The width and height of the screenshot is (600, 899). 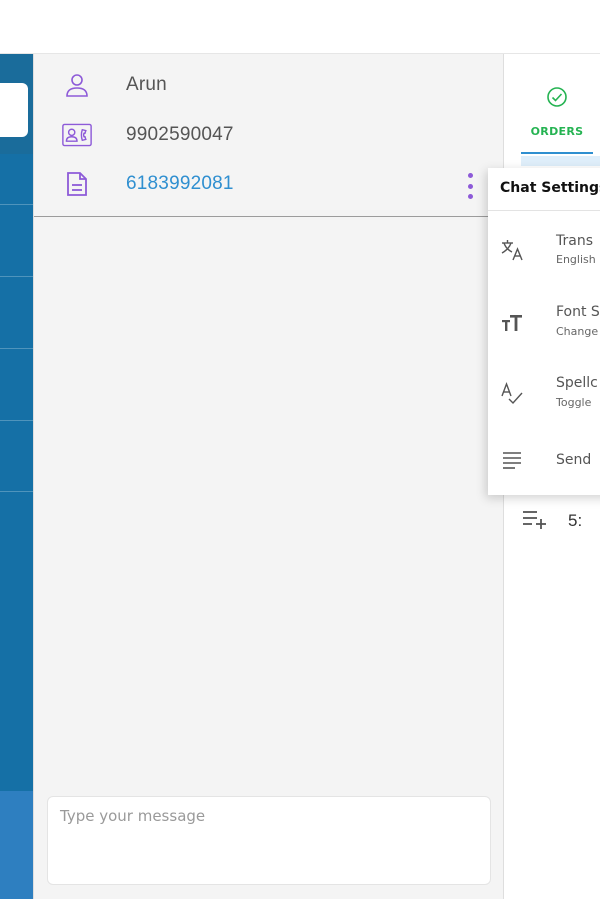 What do you see at coordinates (16, 845) in the screenshot?
I see `sidebar-footer` at bounding box center [16, 845].